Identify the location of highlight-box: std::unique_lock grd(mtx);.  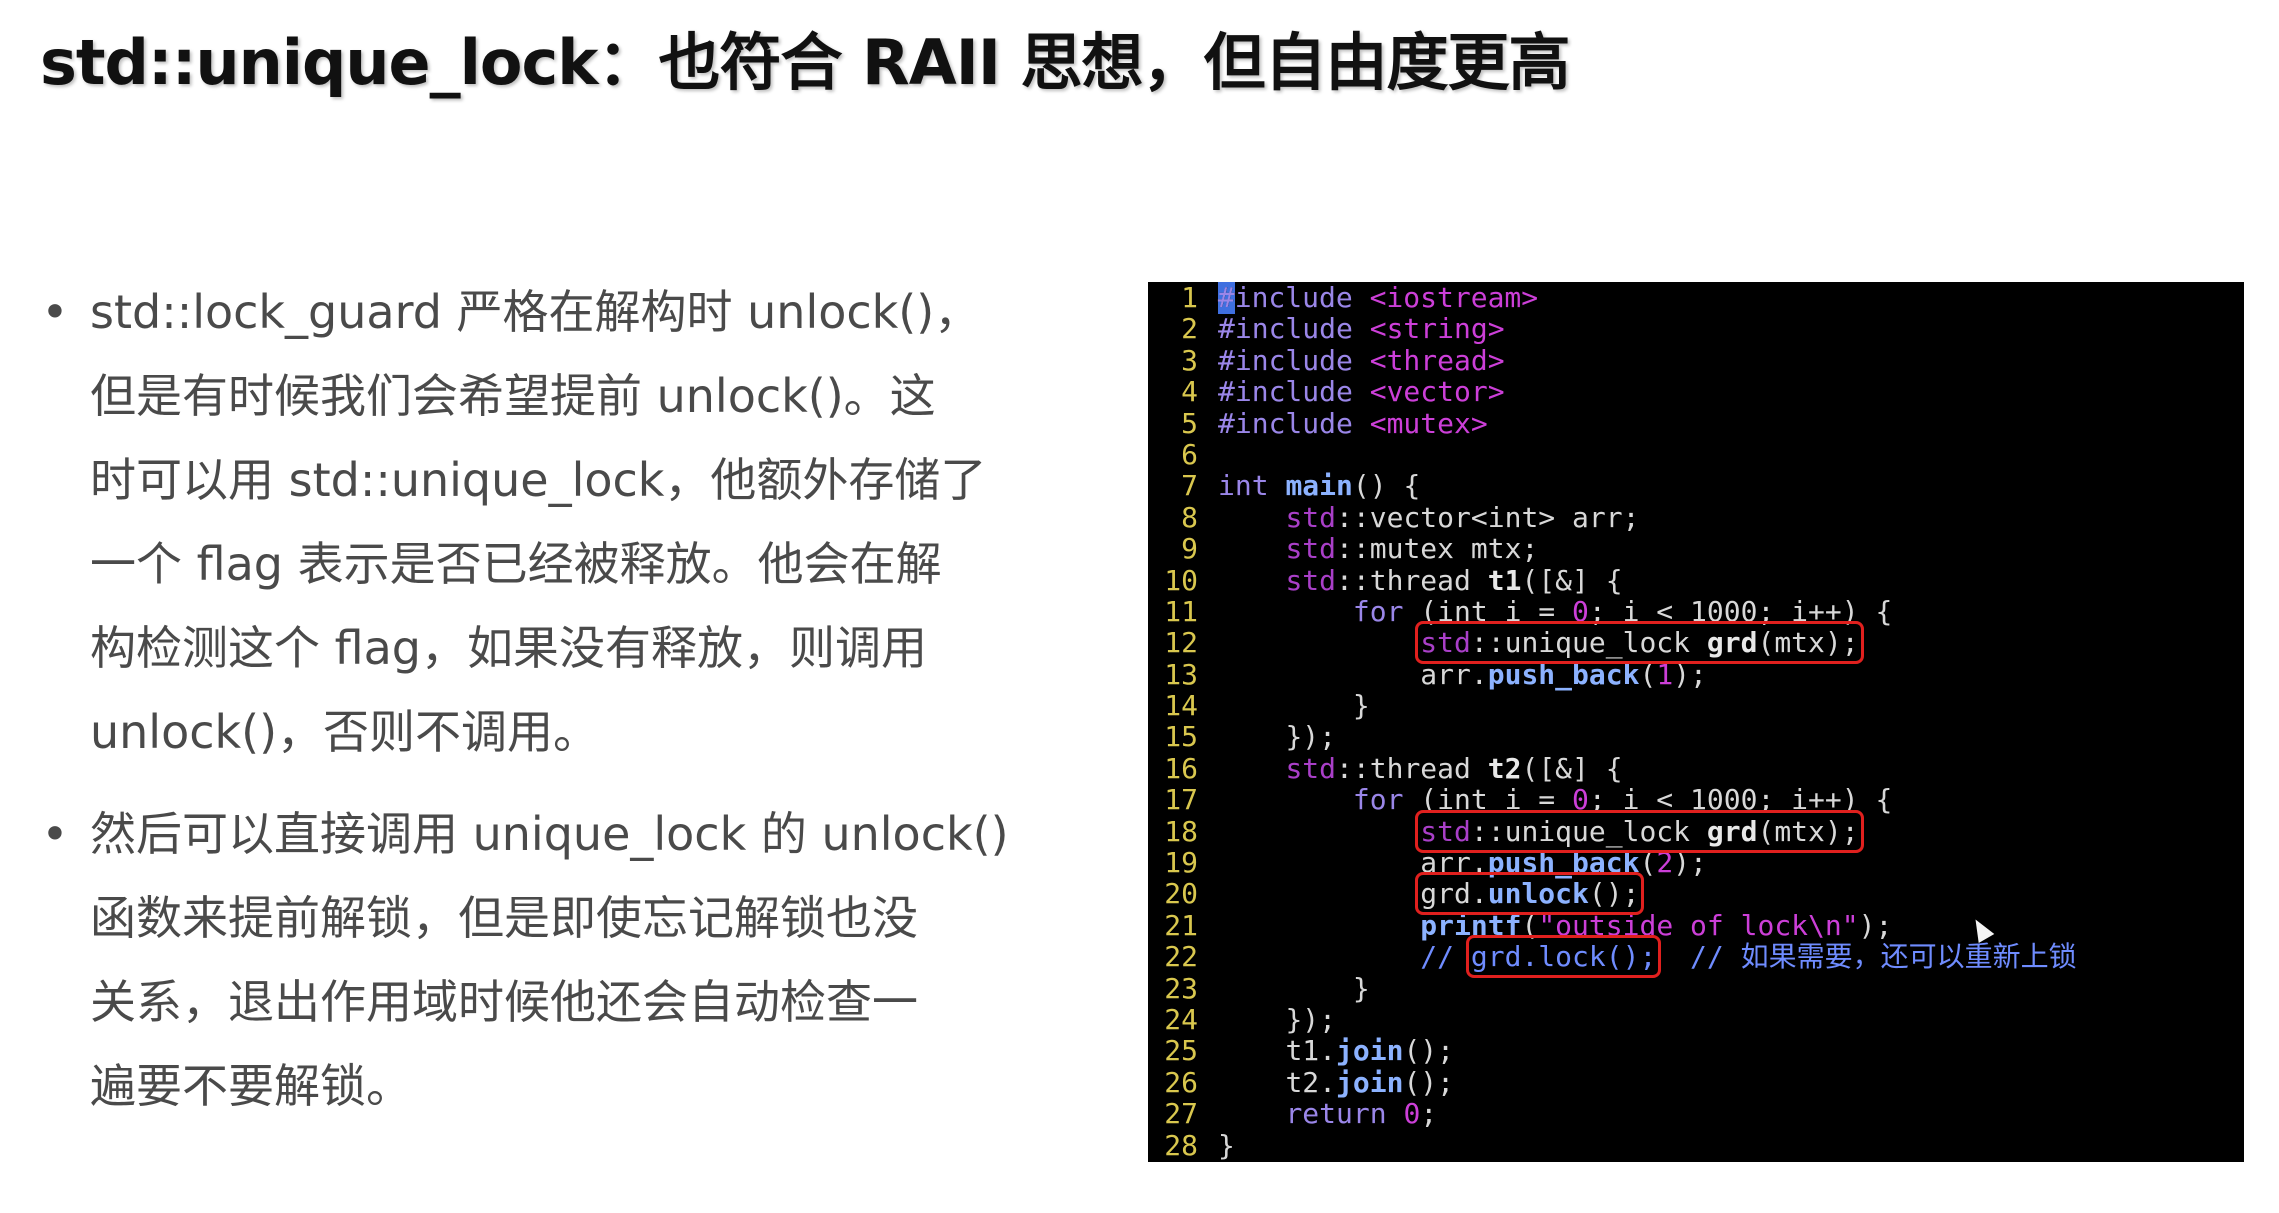
(1639, 831).